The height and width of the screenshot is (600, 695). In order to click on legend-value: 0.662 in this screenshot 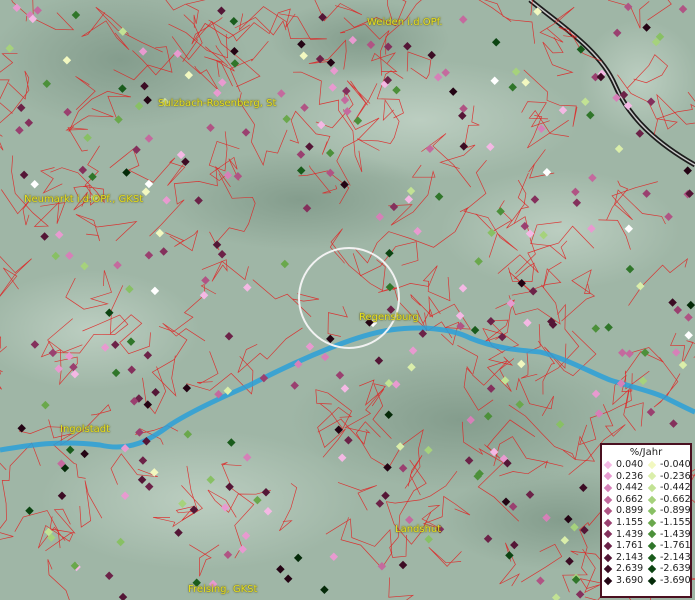, I will do `click(630, 499)`.